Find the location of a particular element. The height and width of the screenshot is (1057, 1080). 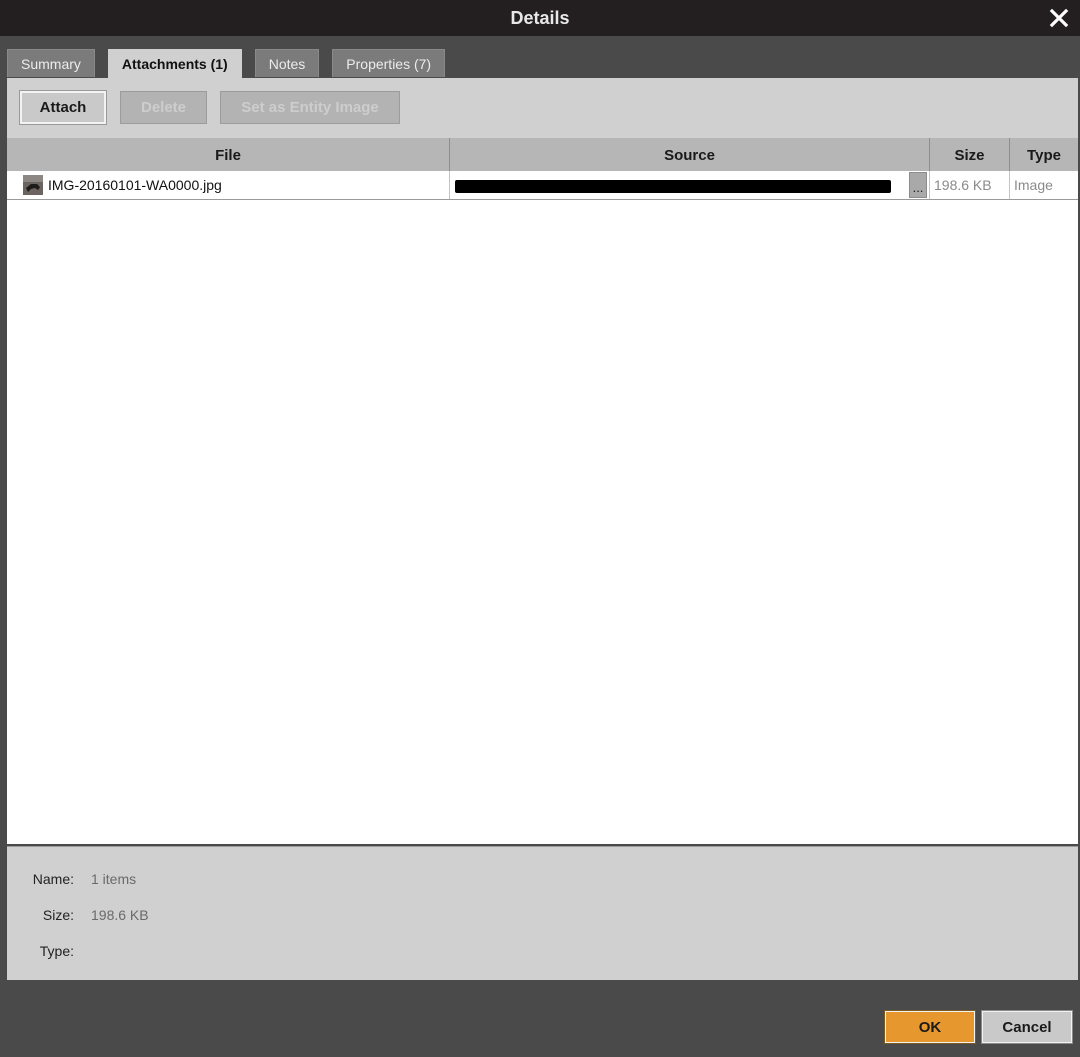

close-icon is located at coordinates (1059, 18).